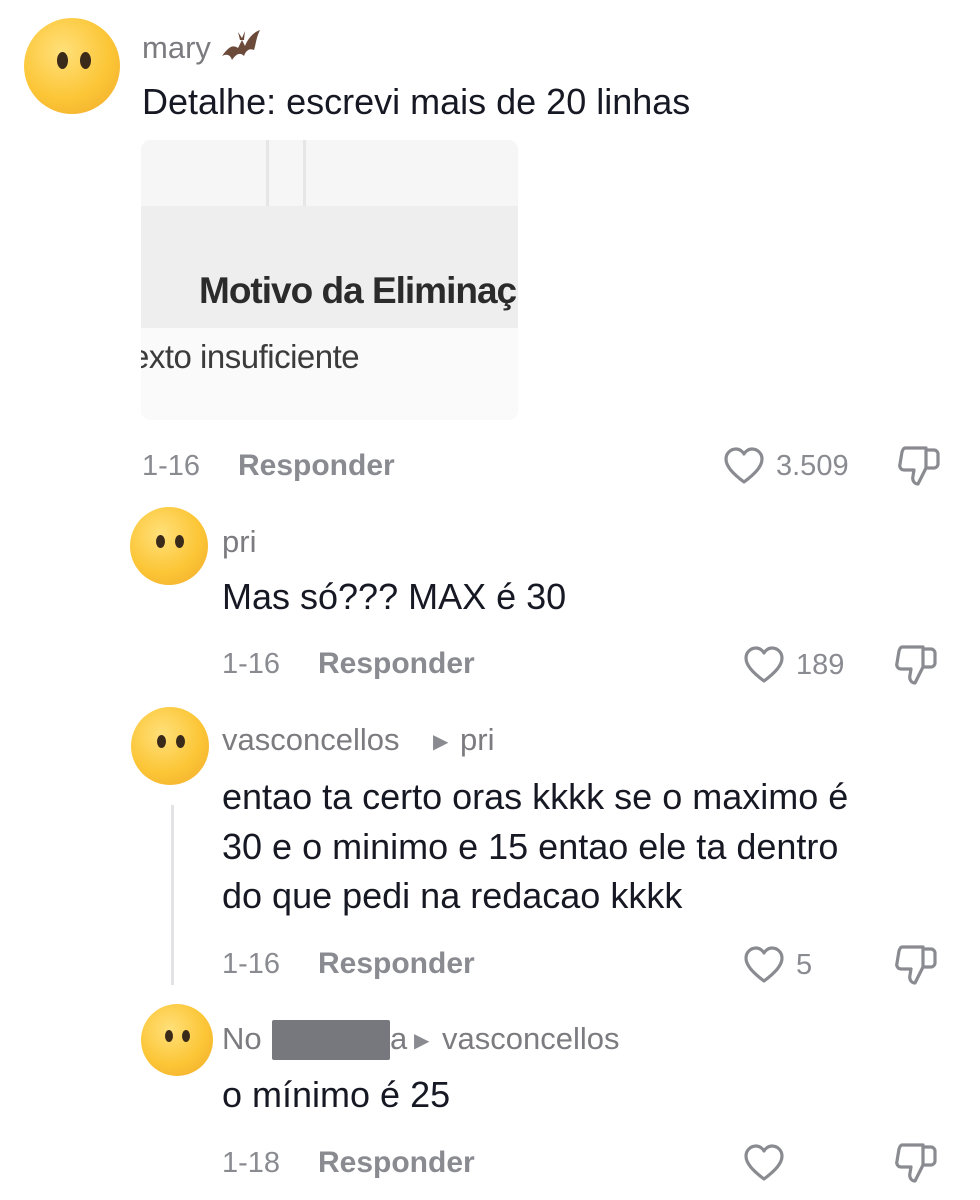 The width and height of the screenshot is (980, 1200). Describe the element at coordinates (530, 846) in the screenshot. I see `comment-text-line: 30 e o minimo e 15 entao ele ta dentro` at that location.